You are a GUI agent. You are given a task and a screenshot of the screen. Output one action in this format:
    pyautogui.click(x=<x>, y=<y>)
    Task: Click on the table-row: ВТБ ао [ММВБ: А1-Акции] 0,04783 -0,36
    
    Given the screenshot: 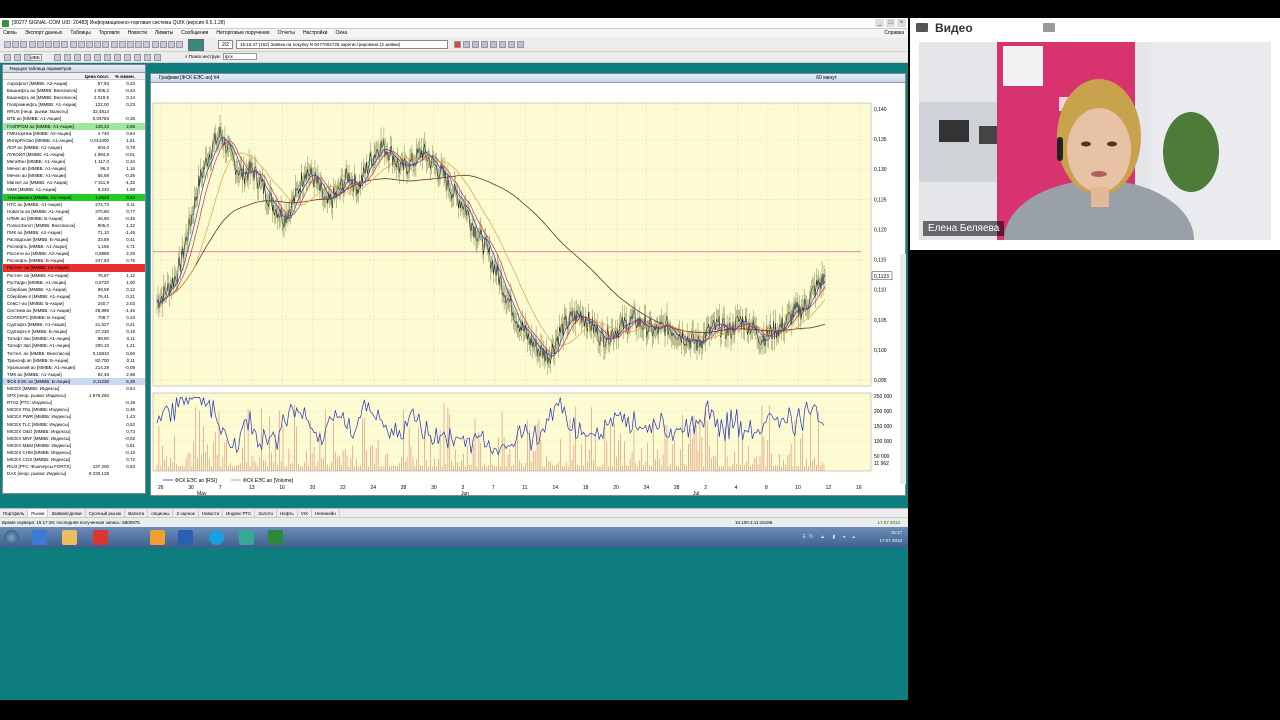 What is the action you would take?
    pyautogui.click(x=74, y=118)
    